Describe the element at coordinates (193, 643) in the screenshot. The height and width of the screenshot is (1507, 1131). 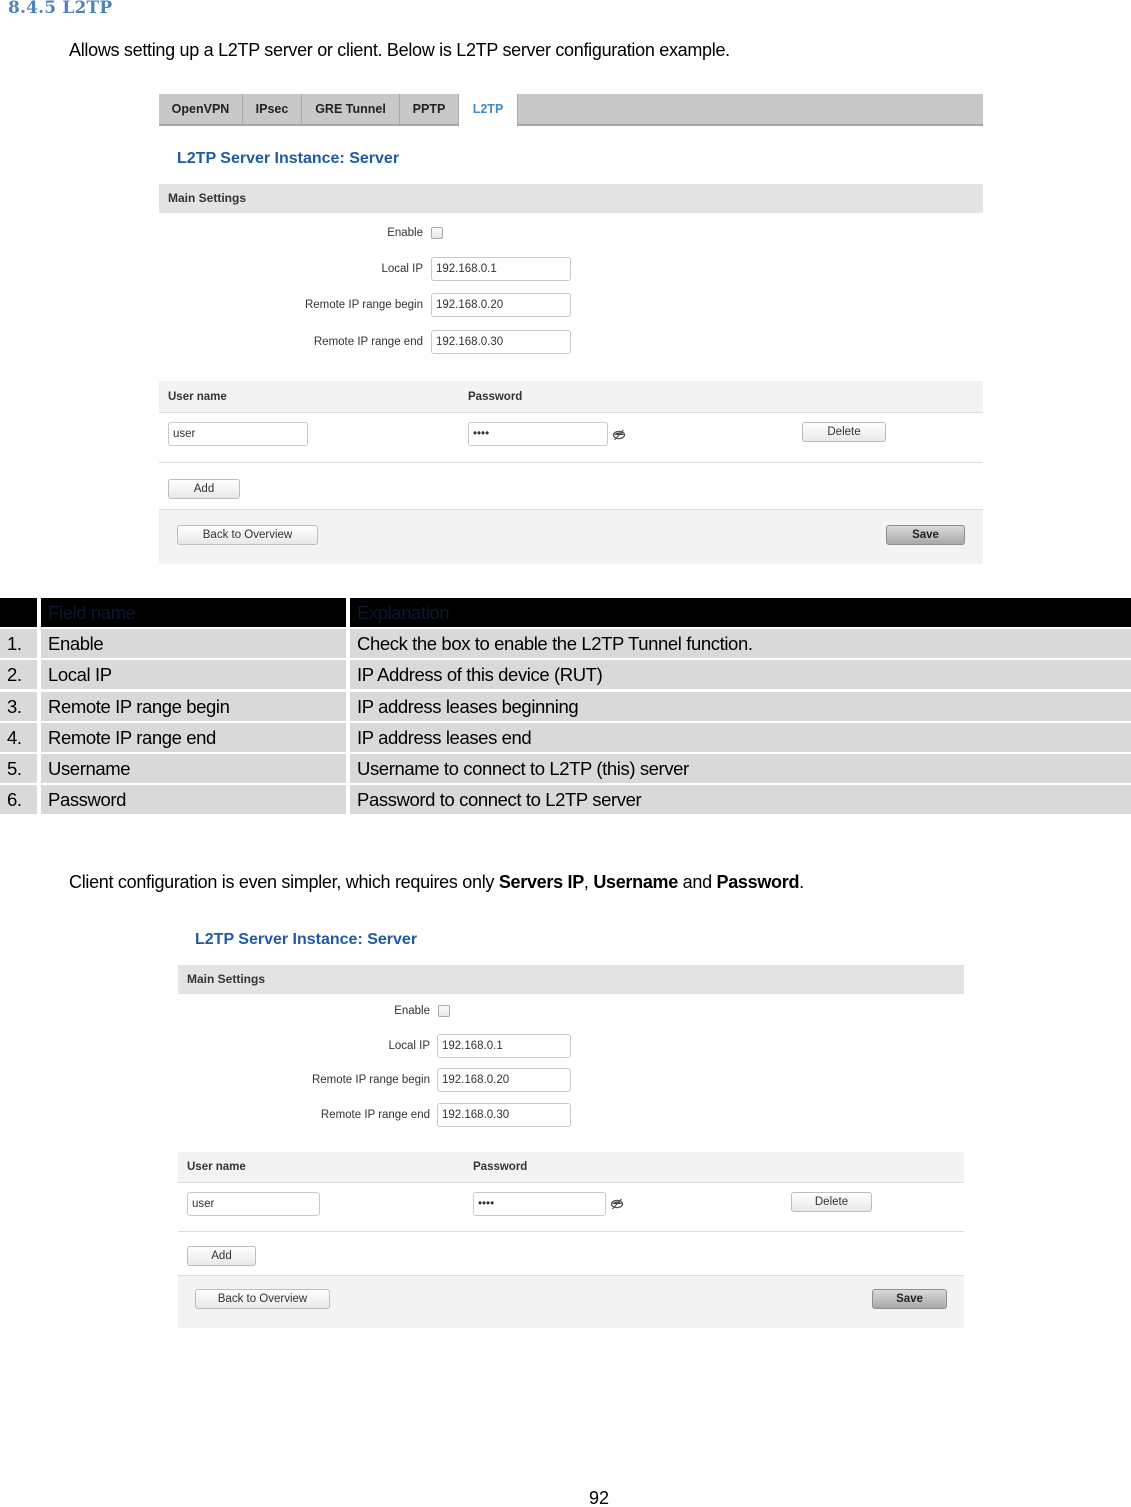
I see `row-field: Enable` at that location.